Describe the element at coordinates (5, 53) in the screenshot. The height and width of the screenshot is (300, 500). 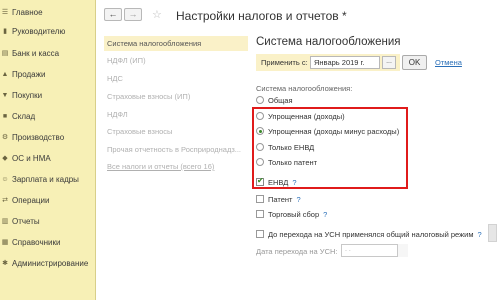
I see `bank-icon: ▤` at that location.